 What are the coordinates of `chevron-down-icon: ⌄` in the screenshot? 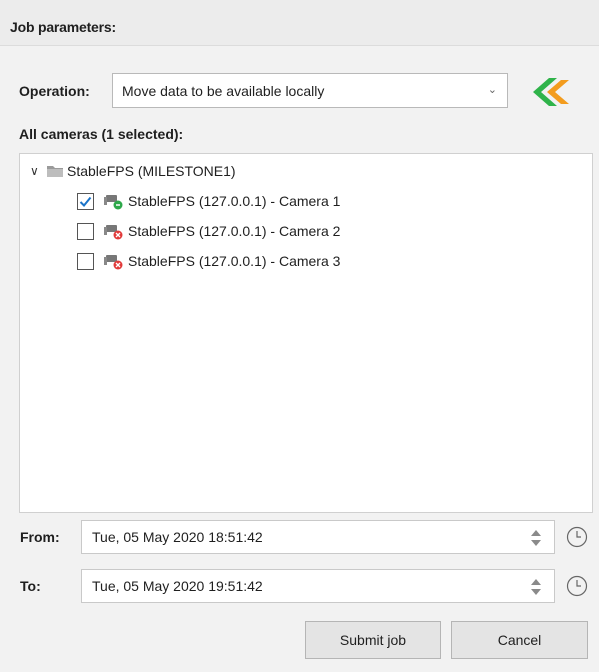 It's located at (492, 90).